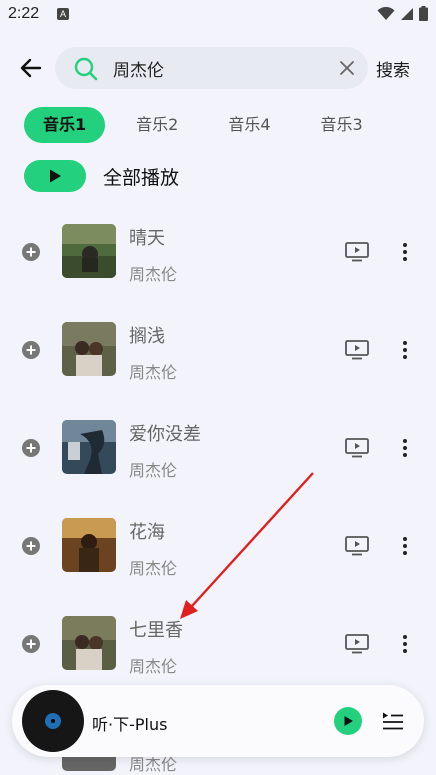 The width and height of the screenshot is (436, 775). Describe the element at coordinates (141, 177) in the screenshot. I see `play-all-label: 全部播放` at that location.